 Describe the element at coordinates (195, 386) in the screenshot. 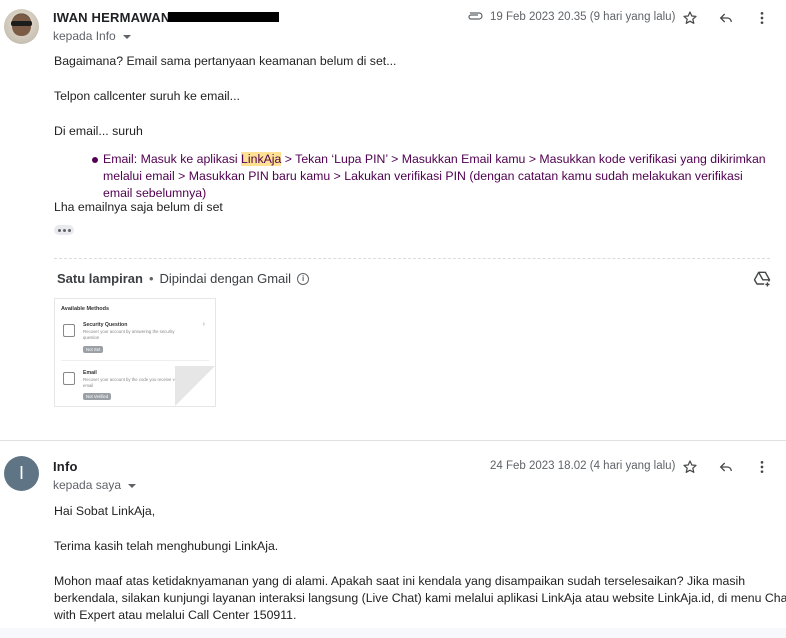

I see `page-fold` at that location.